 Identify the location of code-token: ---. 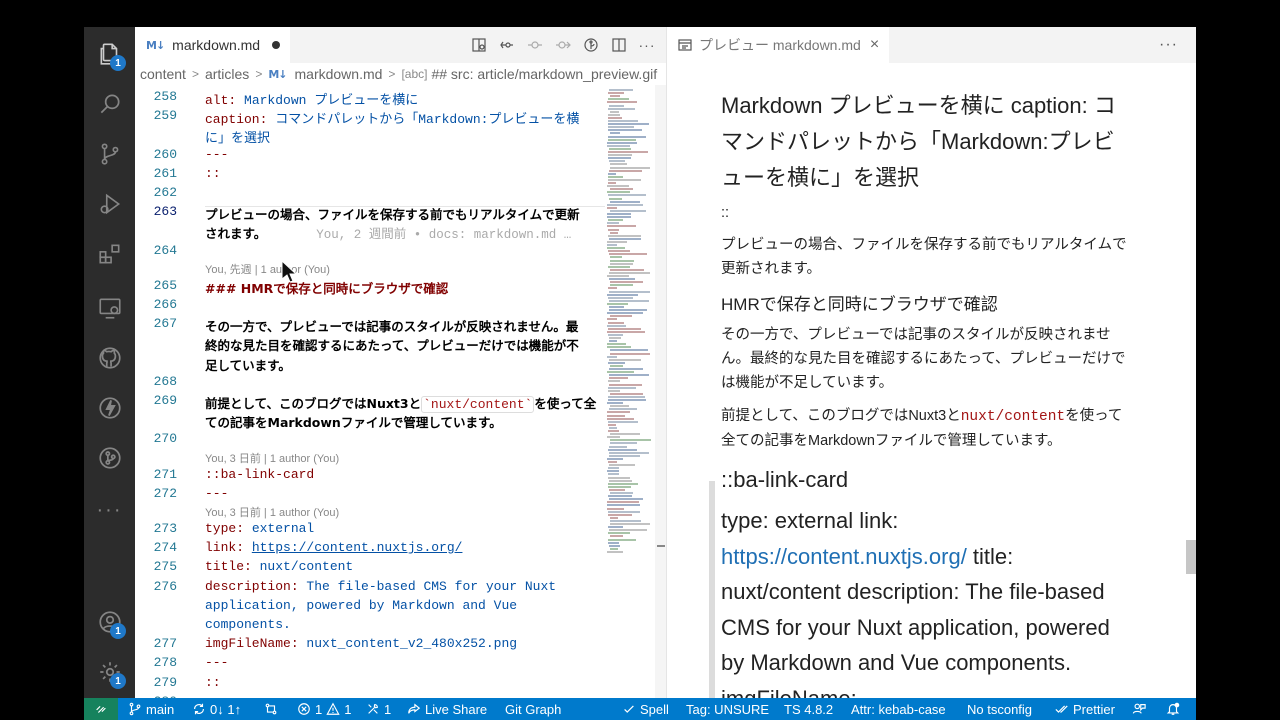
(217, 493).